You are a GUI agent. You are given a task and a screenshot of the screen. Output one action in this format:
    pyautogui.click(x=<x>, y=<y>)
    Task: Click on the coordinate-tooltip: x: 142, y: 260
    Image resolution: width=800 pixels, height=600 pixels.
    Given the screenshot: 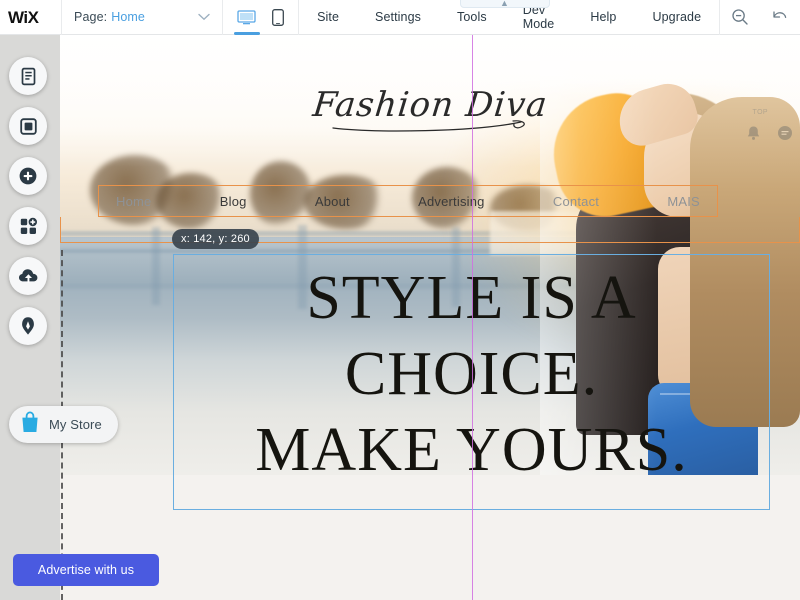 What is the action you would take?
    pyautogui.click(x=215, y=239)
    